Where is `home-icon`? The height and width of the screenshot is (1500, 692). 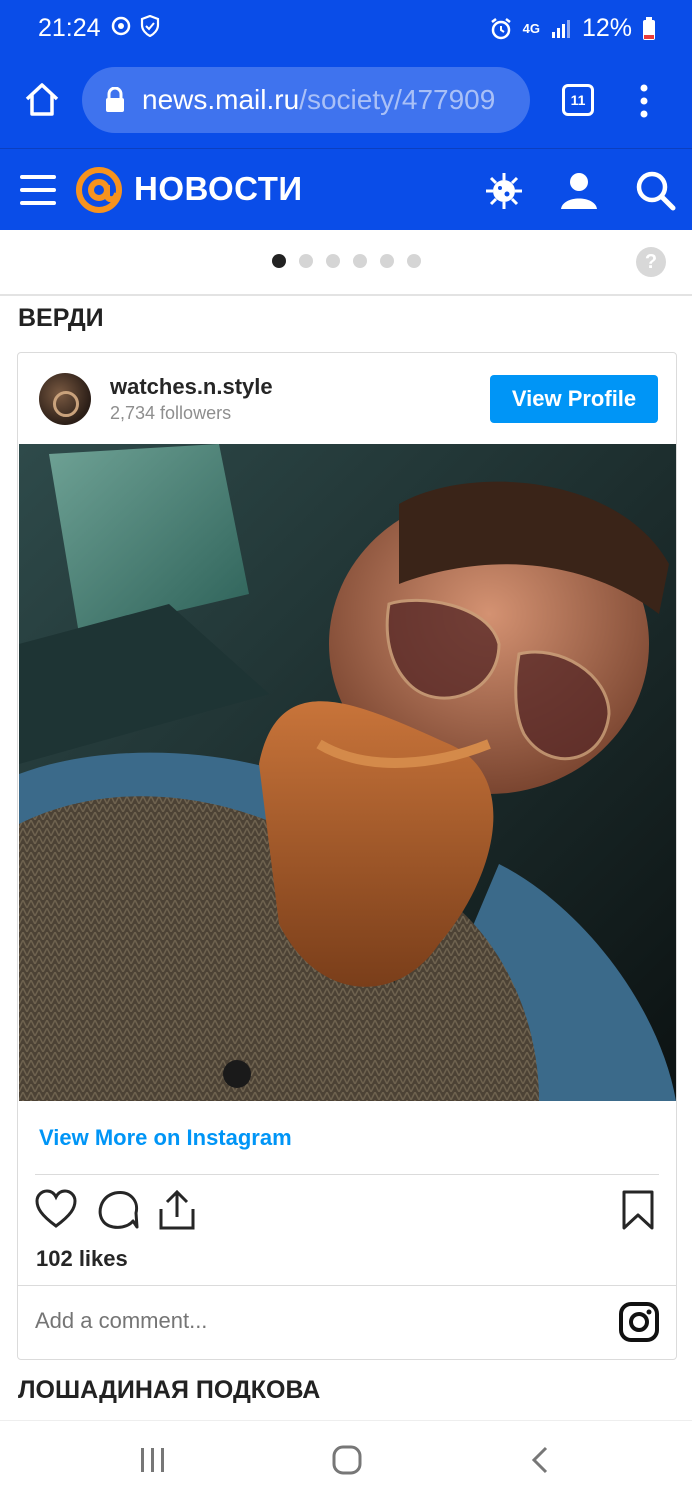
home-icon is located at coordinates (42, 100).